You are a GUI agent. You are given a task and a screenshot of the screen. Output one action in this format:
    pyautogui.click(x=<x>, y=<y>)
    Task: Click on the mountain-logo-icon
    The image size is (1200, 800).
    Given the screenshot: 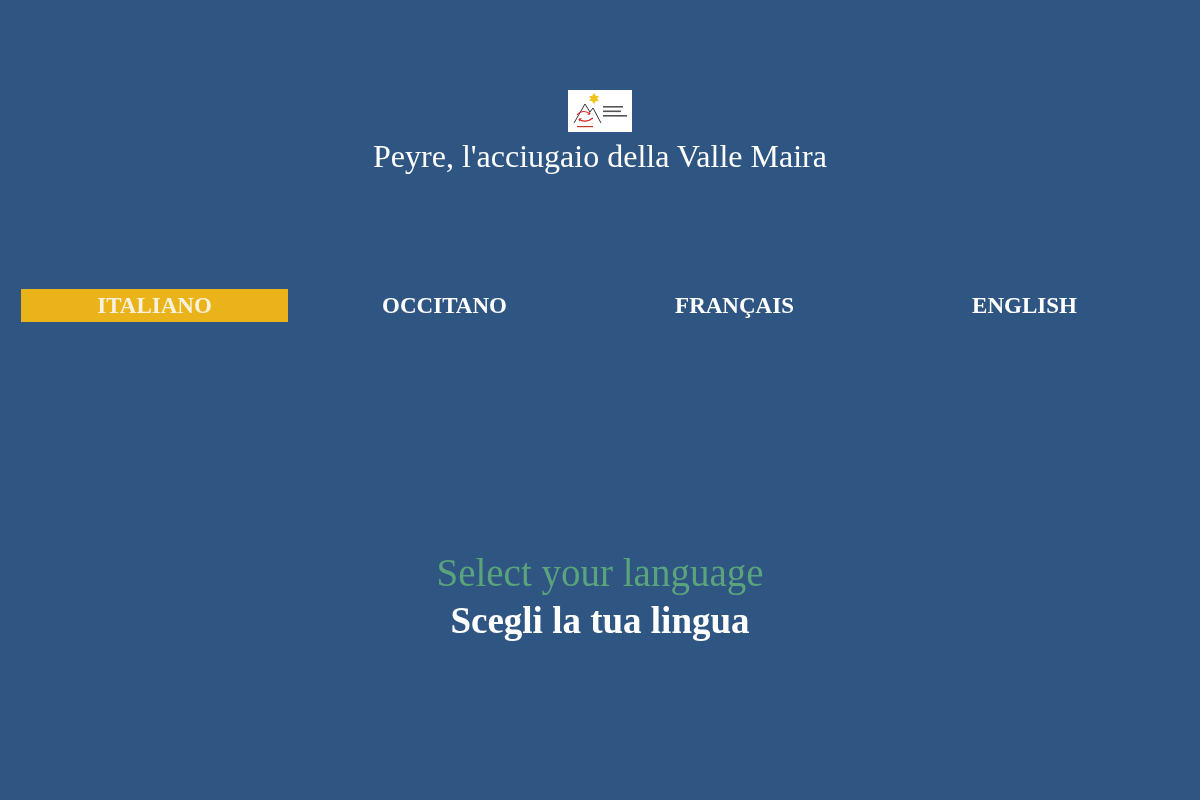 What is the action you would take?
    pyautogui.click(x=600, y=111)
    